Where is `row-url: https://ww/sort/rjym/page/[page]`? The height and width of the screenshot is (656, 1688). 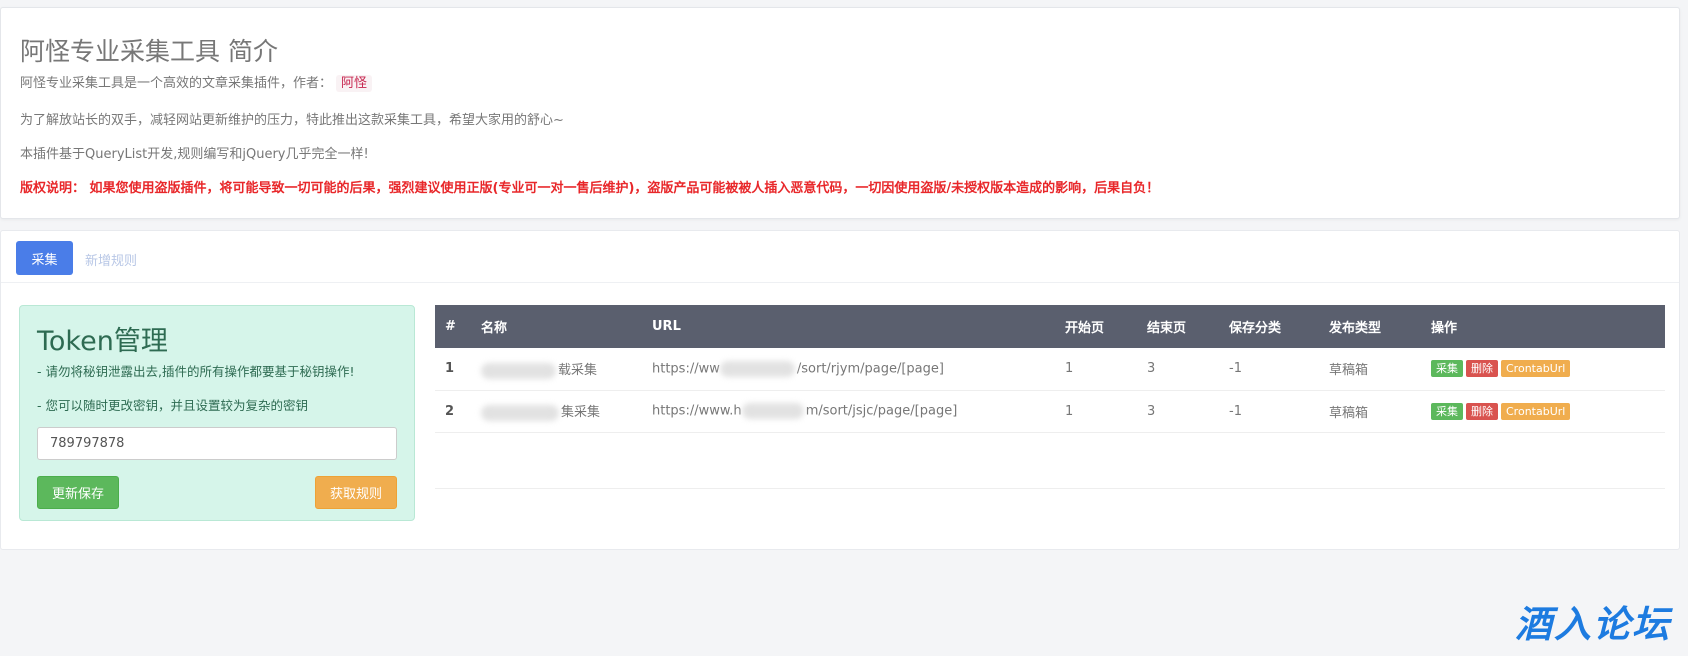
row-url: https://ww/sort/rjym/page/[page] is located at coordinates (848, 369).